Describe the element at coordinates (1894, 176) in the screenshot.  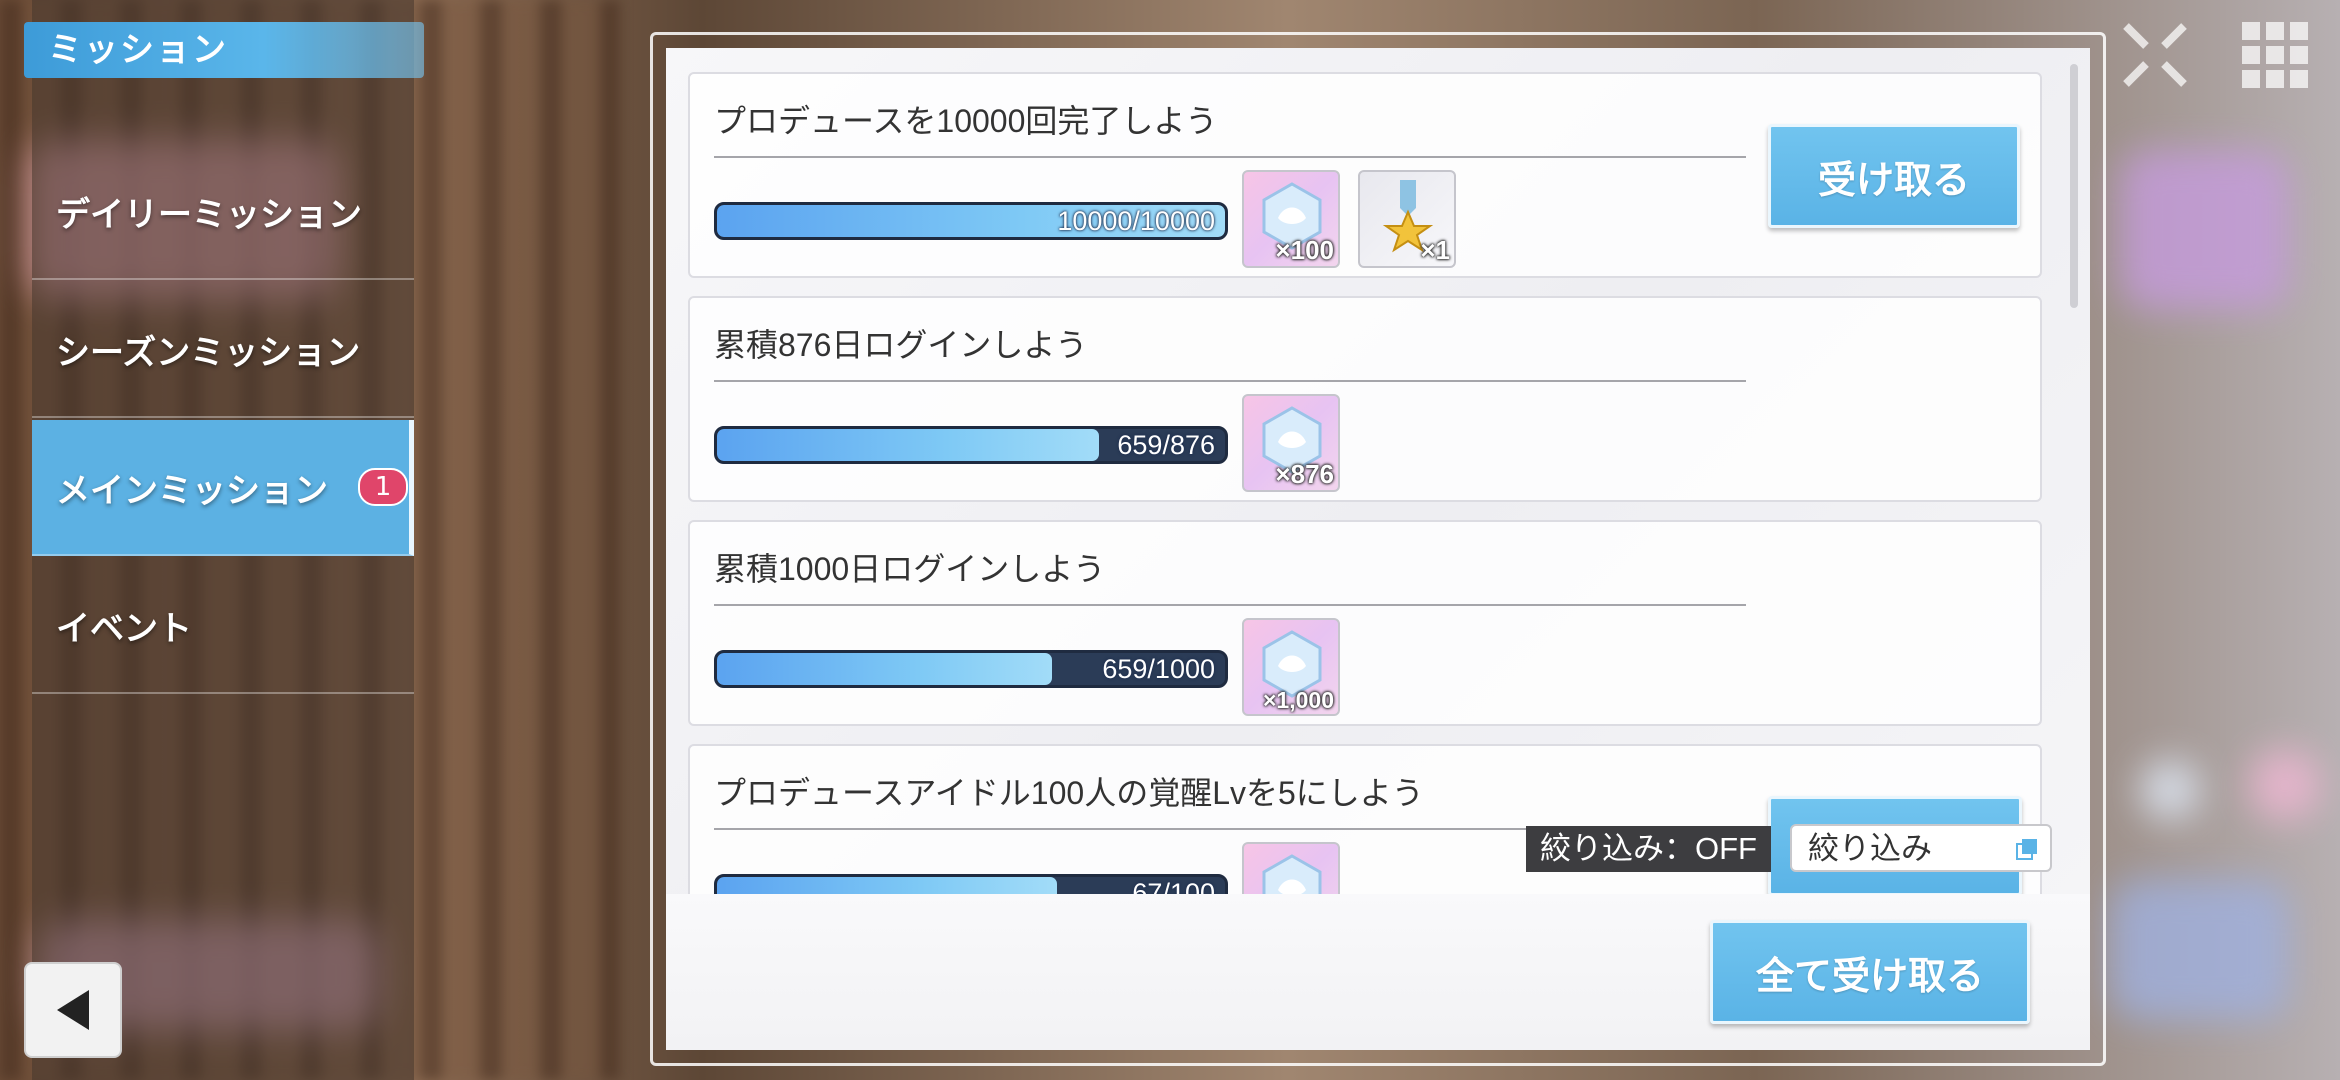
I see `receive-button: 受け取る` at that location.